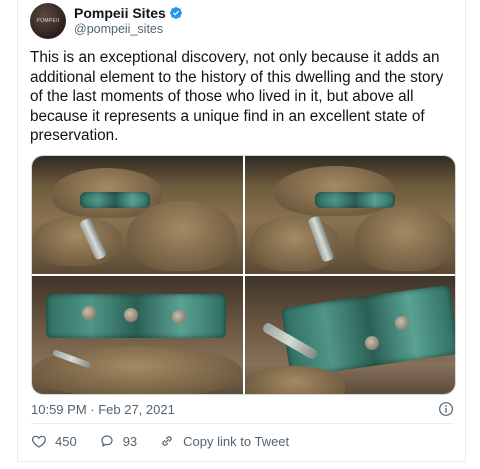 The width and height of the screenshot is (480, 469). What do you see at coordinates (446, 409) in the screenshot?
I see `info-icon` at bounding box center [446, 409].